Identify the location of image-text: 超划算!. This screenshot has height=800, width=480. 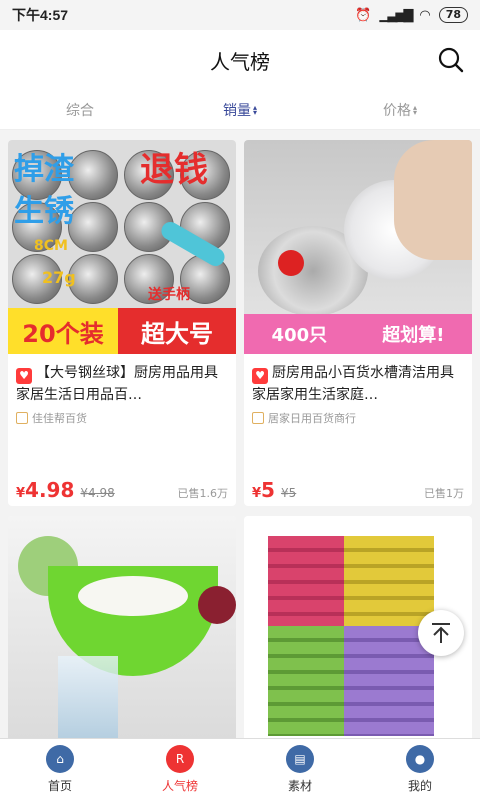
(413, 335).